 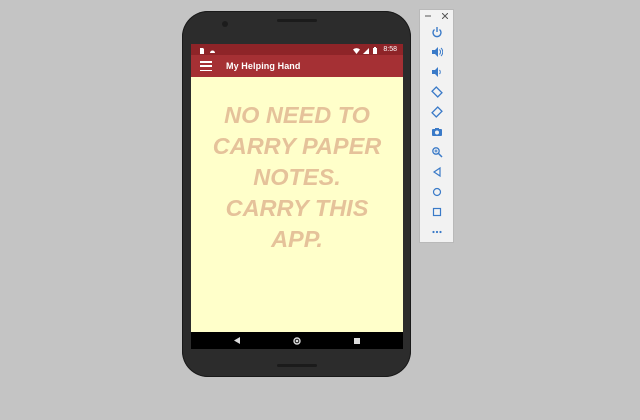 I want to click on minimize-icon, so click(x=428, y=16).